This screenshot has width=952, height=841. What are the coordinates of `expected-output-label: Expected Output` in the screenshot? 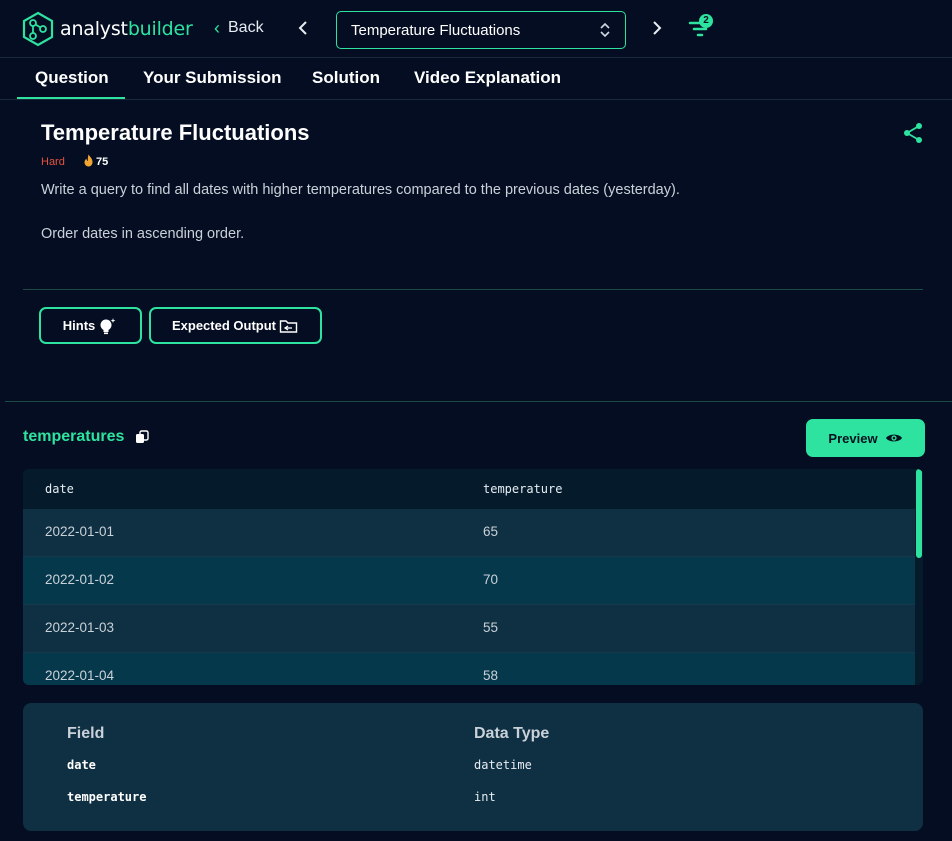 It's located at (223, 325).